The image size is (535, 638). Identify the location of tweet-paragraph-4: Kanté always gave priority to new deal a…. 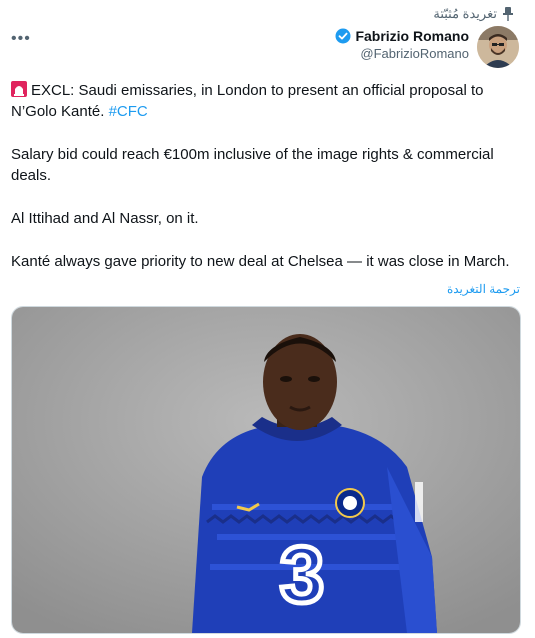
(260, 261).